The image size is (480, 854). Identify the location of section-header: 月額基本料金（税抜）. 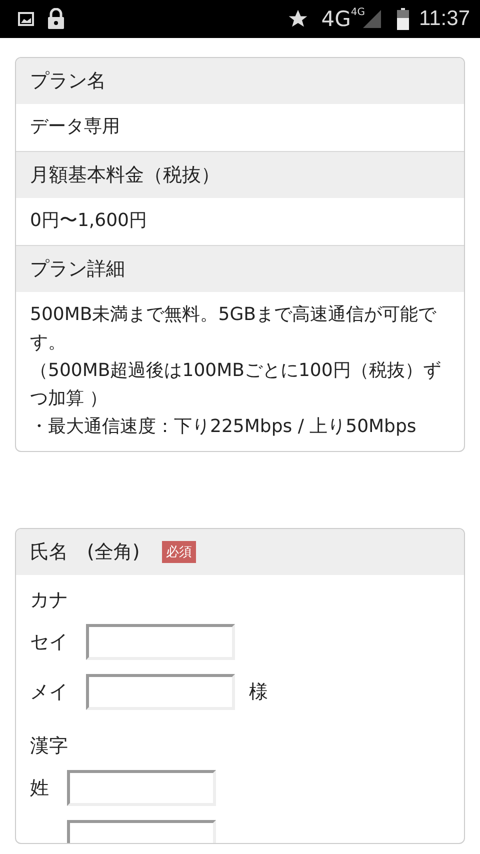
(240, 174).